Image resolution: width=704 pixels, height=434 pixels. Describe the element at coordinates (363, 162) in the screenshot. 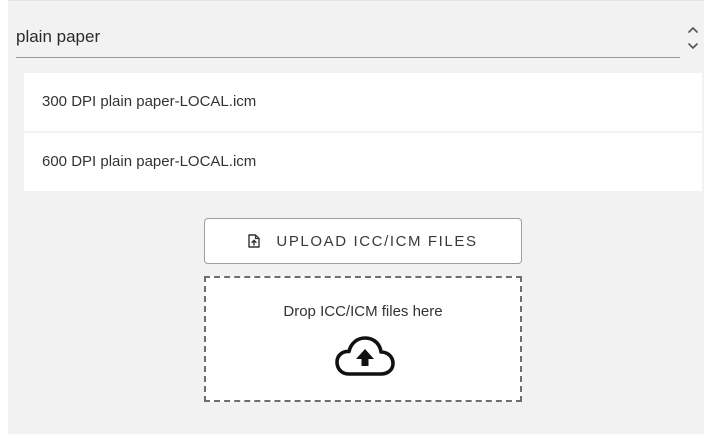

I see `list-item: 600 DPI plain paper-LOCAL.icm` at that location.